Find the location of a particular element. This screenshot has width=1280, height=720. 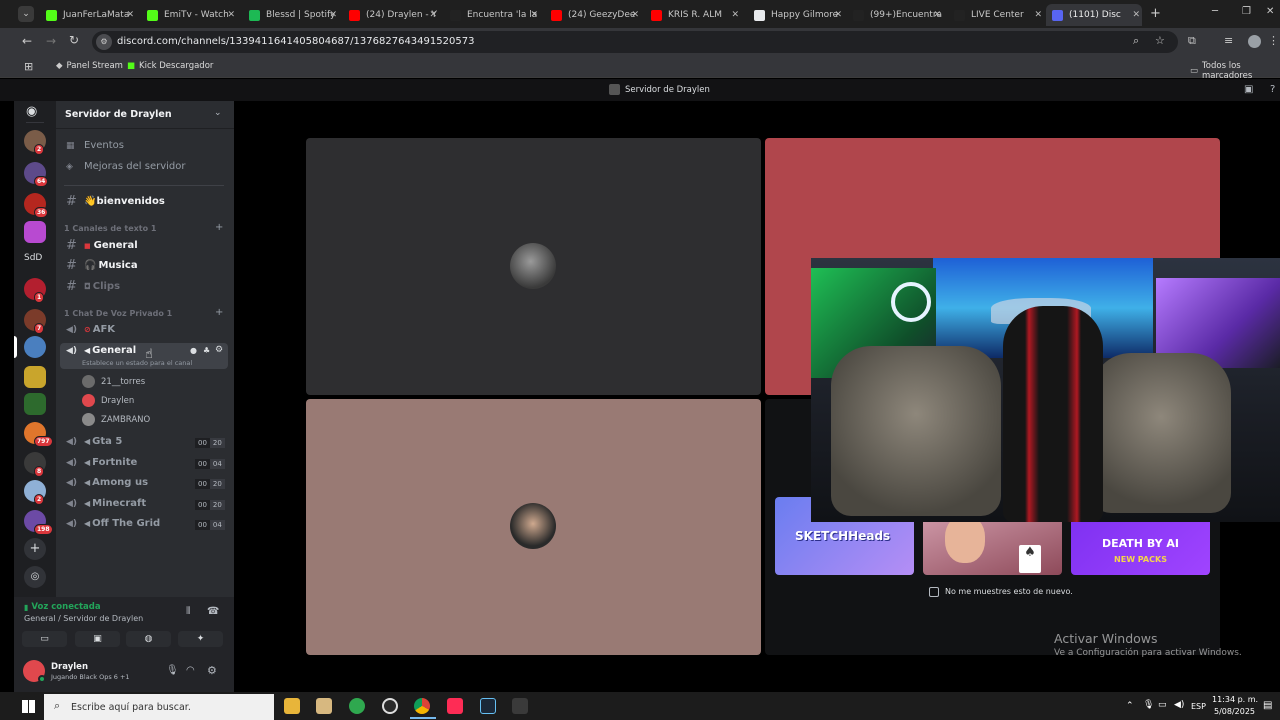

browser-tab: JuanFerLaMata ✕ is located at coordinates (88, 15).